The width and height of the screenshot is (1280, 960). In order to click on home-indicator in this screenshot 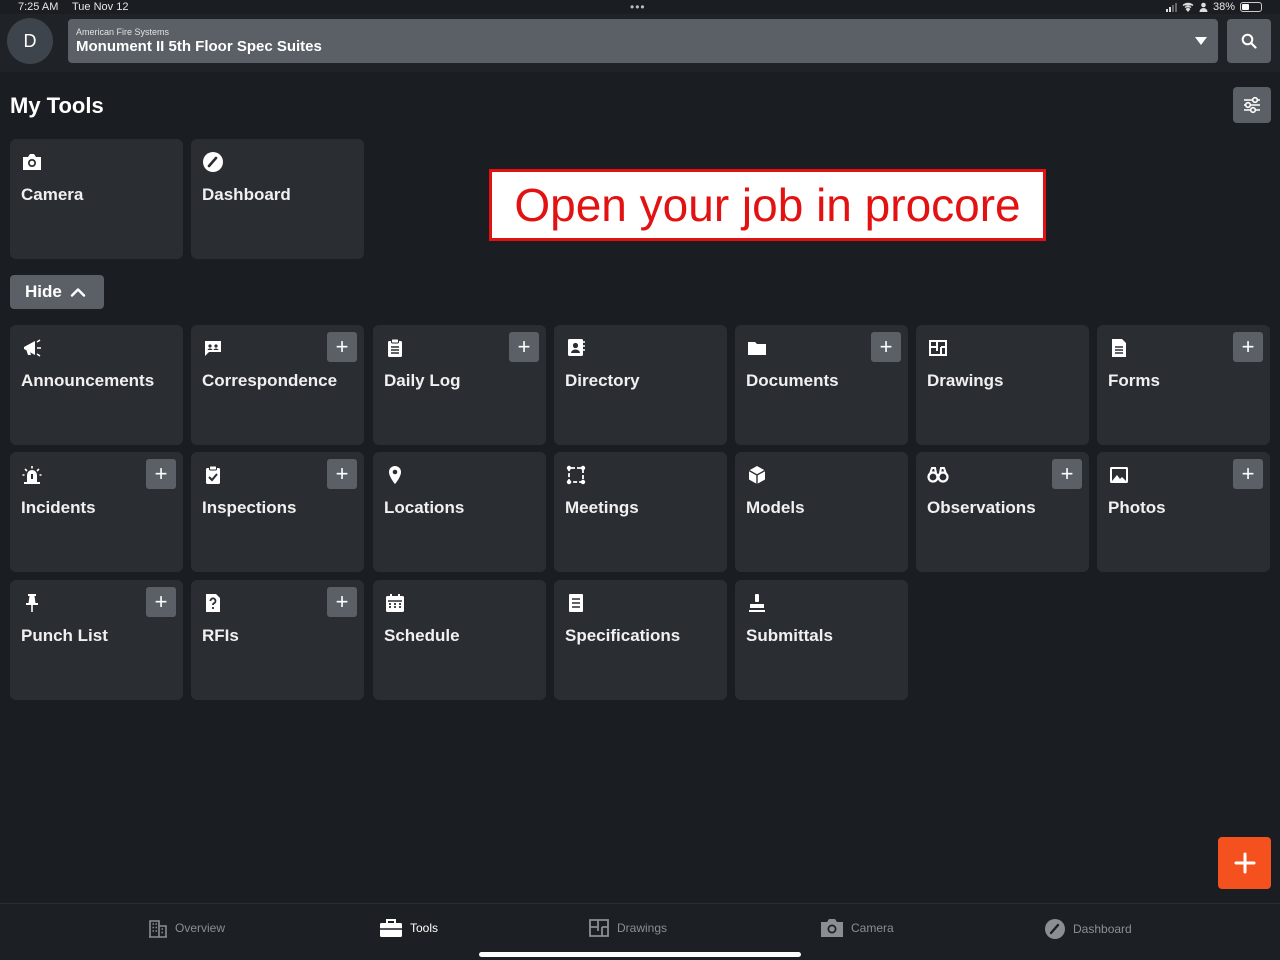, I will do `click(640, 954)`.